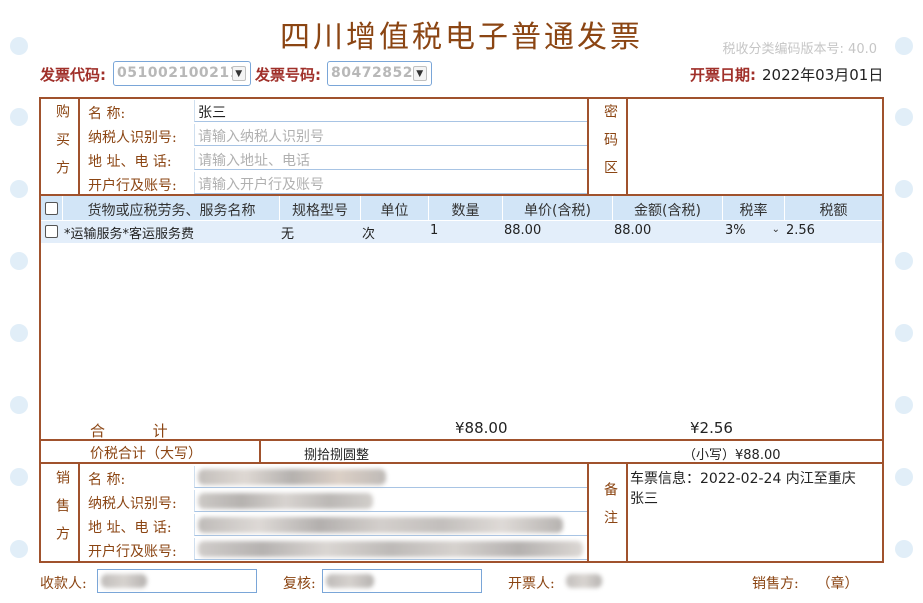  I want to click on row-item-price: 88.00, so click(522, 230).